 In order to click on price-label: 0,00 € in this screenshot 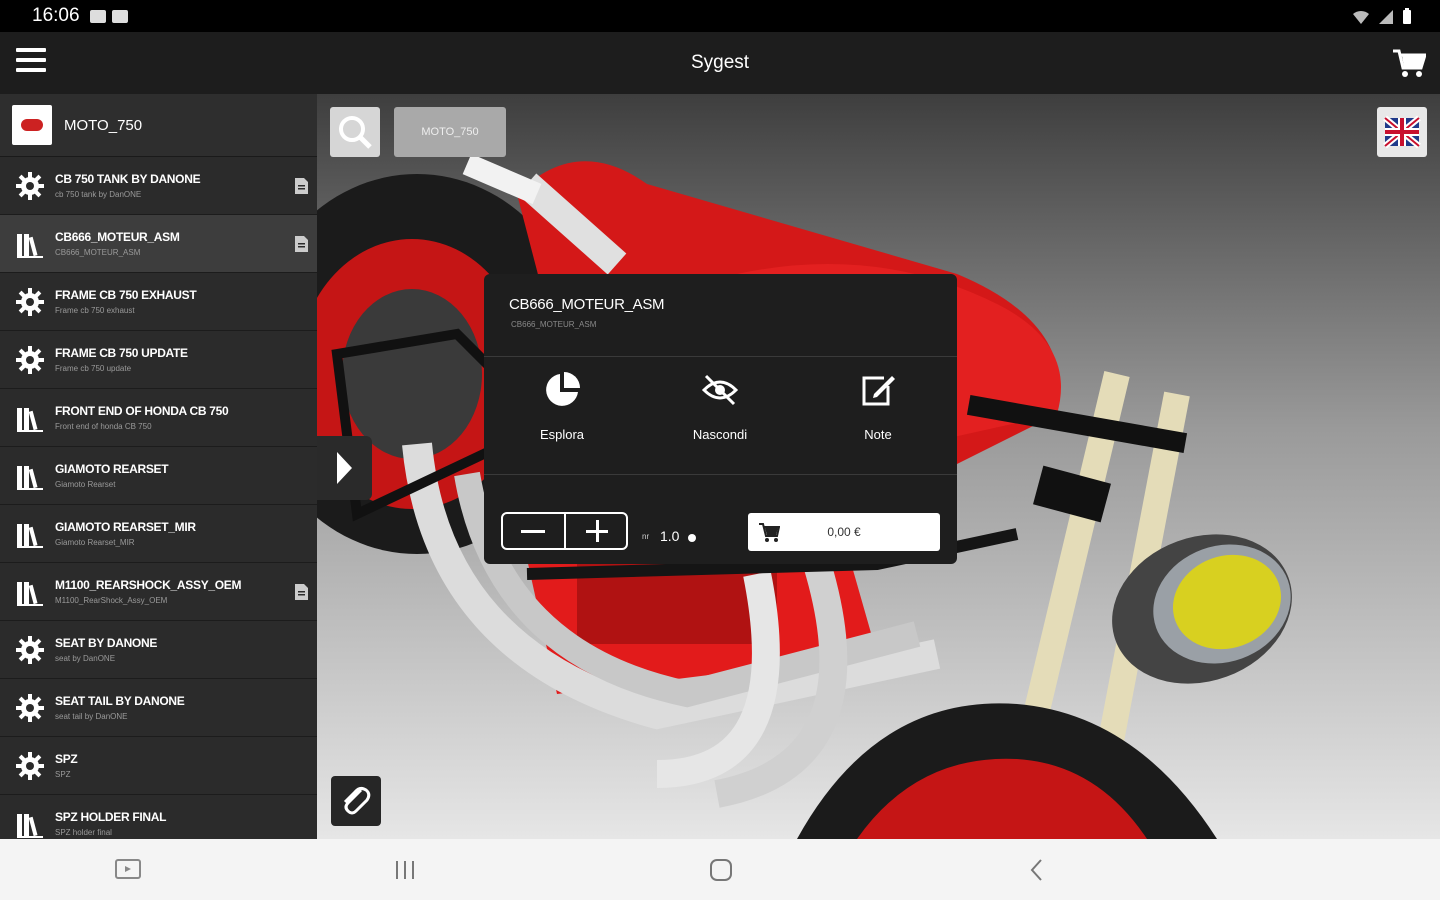, I will do `click(844, 532)`.